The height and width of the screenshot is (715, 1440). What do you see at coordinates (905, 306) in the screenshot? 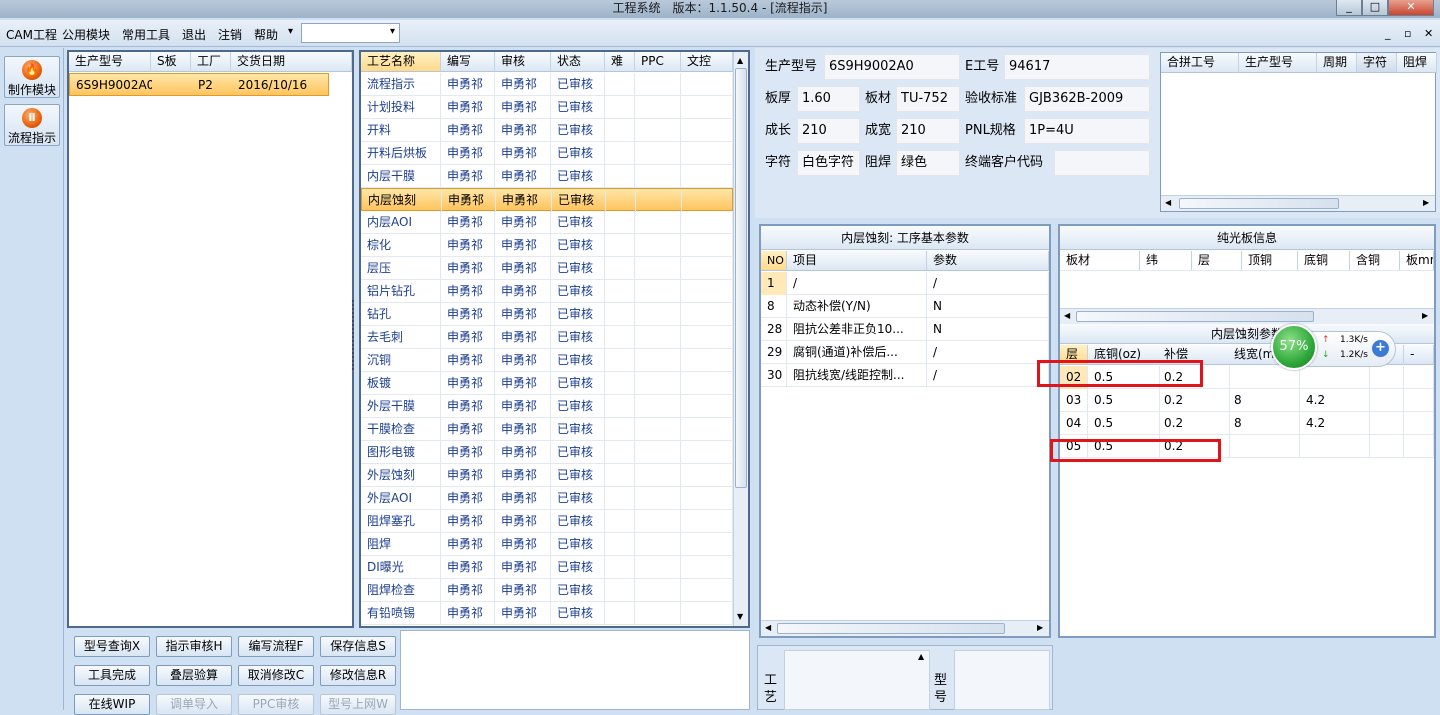
I see `table-row: 8 动态补偿(Y/N) N` at bounding box center [905, 306].